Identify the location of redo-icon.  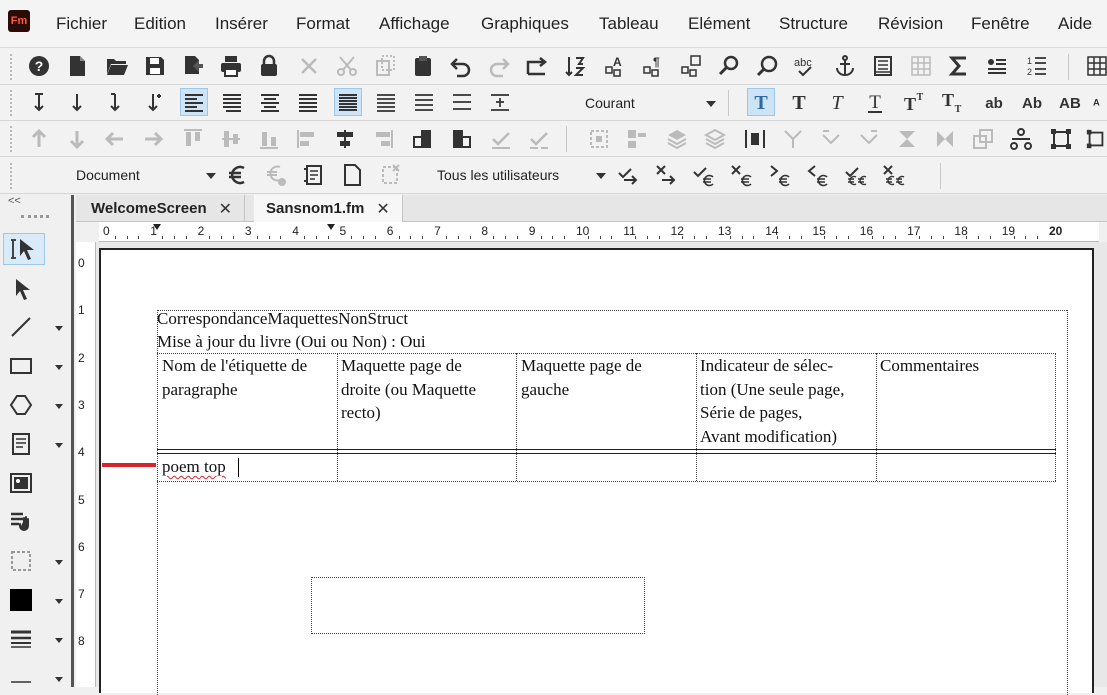
(499, 66).